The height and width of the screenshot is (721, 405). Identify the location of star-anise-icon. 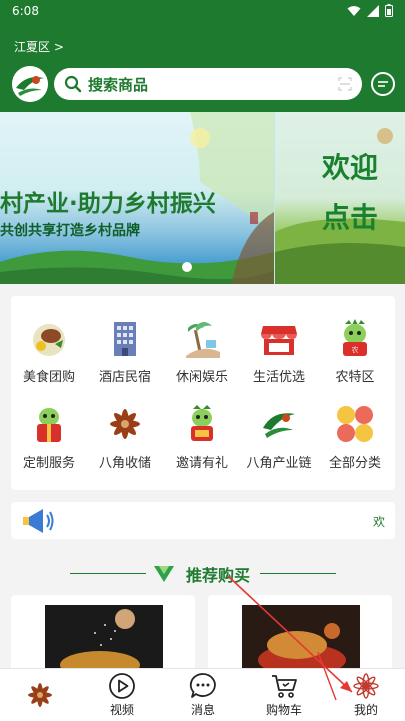
(125, 424).